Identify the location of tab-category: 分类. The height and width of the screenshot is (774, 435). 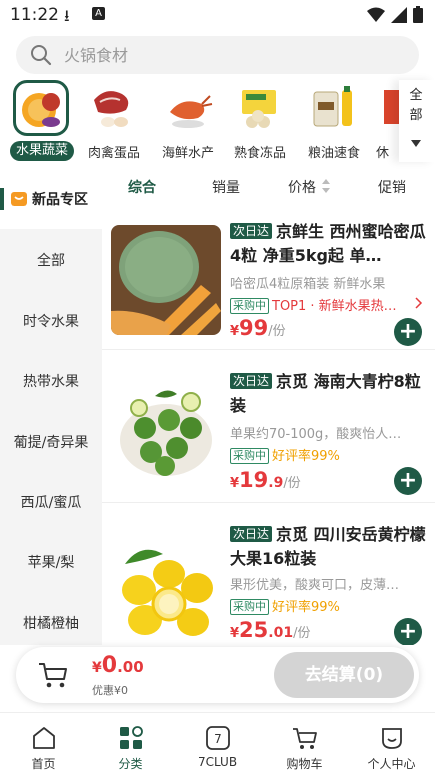
(130, 743).